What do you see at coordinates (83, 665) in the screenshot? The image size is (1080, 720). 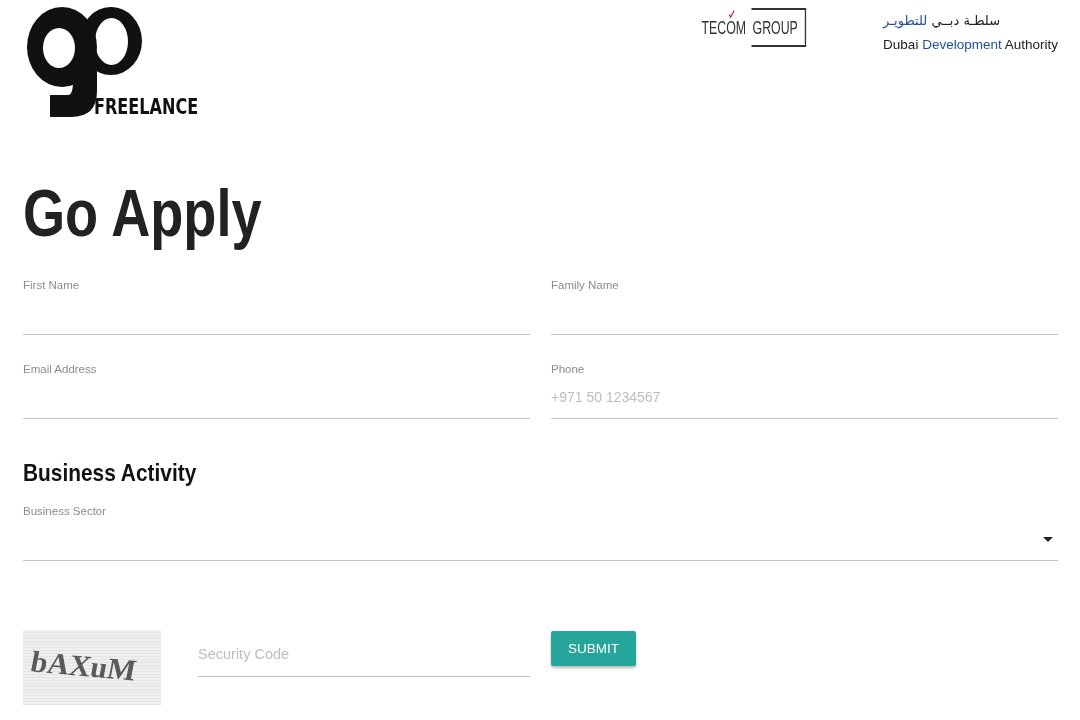 I see `captcha-text: bAXuM` at bounding box center [83, 665].